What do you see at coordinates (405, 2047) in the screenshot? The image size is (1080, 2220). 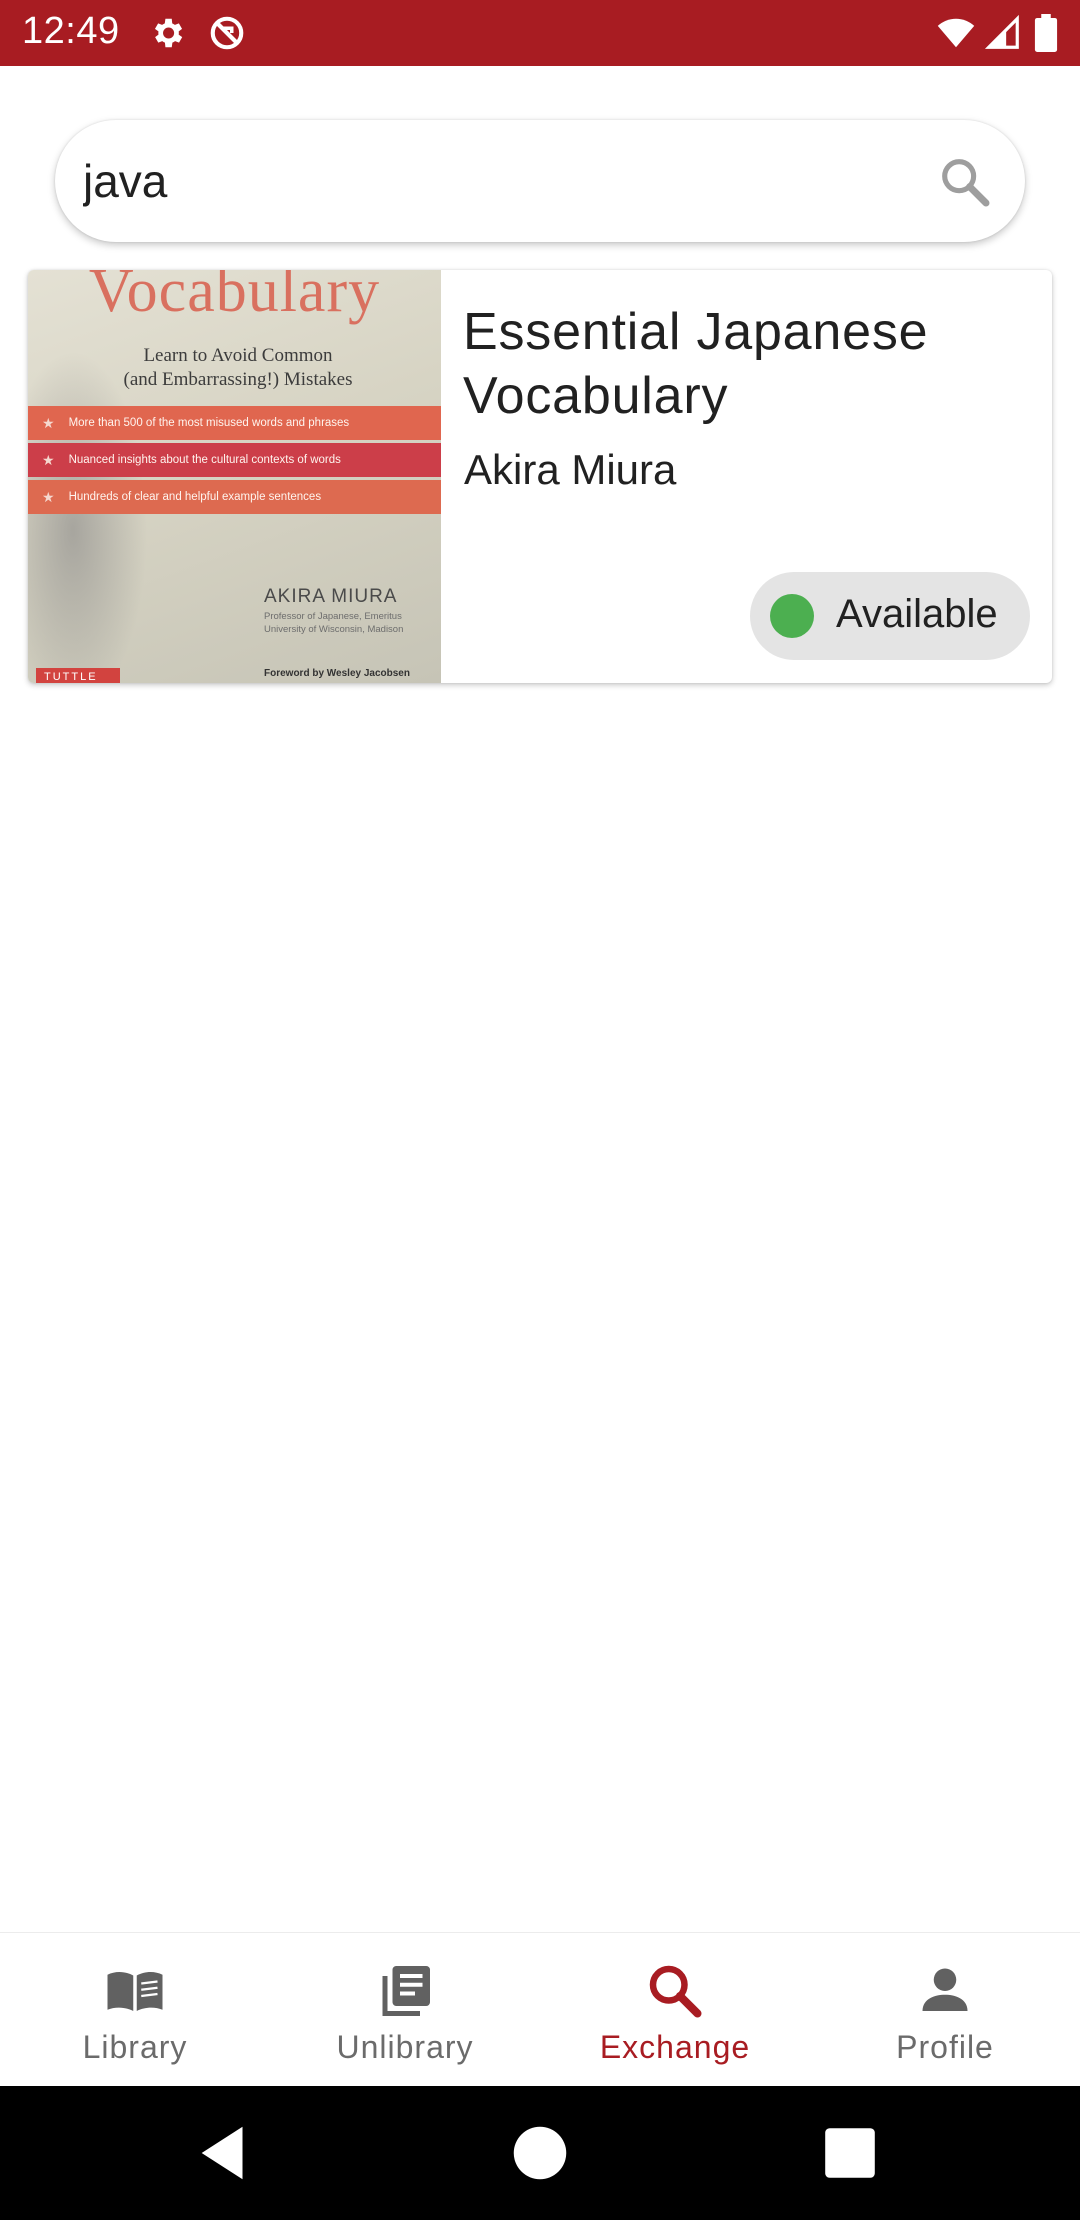 I see `nav-label-unlibrary: Unlibrary` at bounding box center [405, 2047].